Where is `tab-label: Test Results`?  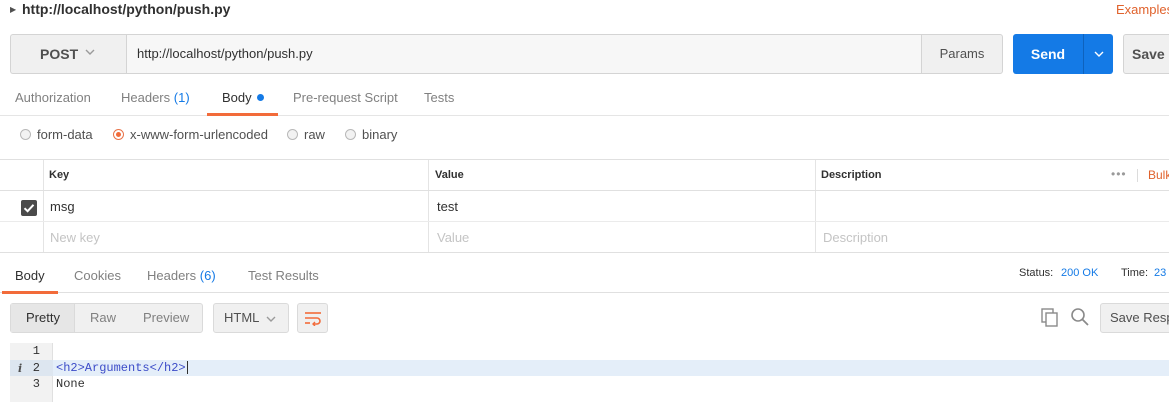
tab-label: Test Results is located at coordinates (283, 275).